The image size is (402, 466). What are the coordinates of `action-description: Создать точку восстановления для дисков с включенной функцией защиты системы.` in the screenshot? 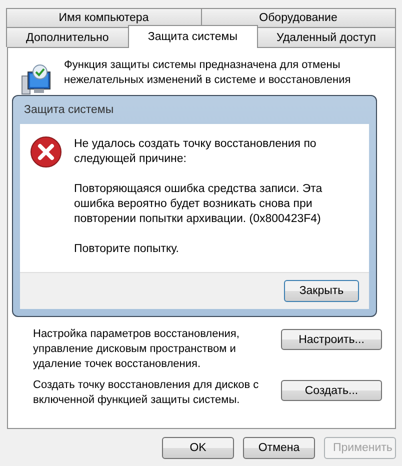 It's located at (146, 393).